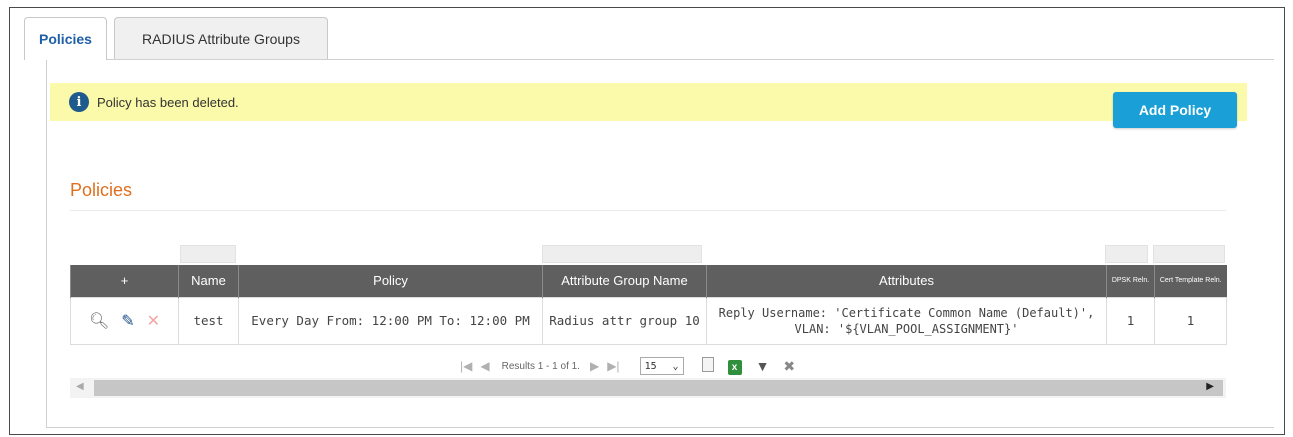 The height and width of the screenshot is (437, 1293). Describe the element at coordinates (1189, 254) in the screenshot. I see `filter-cert` at that location.